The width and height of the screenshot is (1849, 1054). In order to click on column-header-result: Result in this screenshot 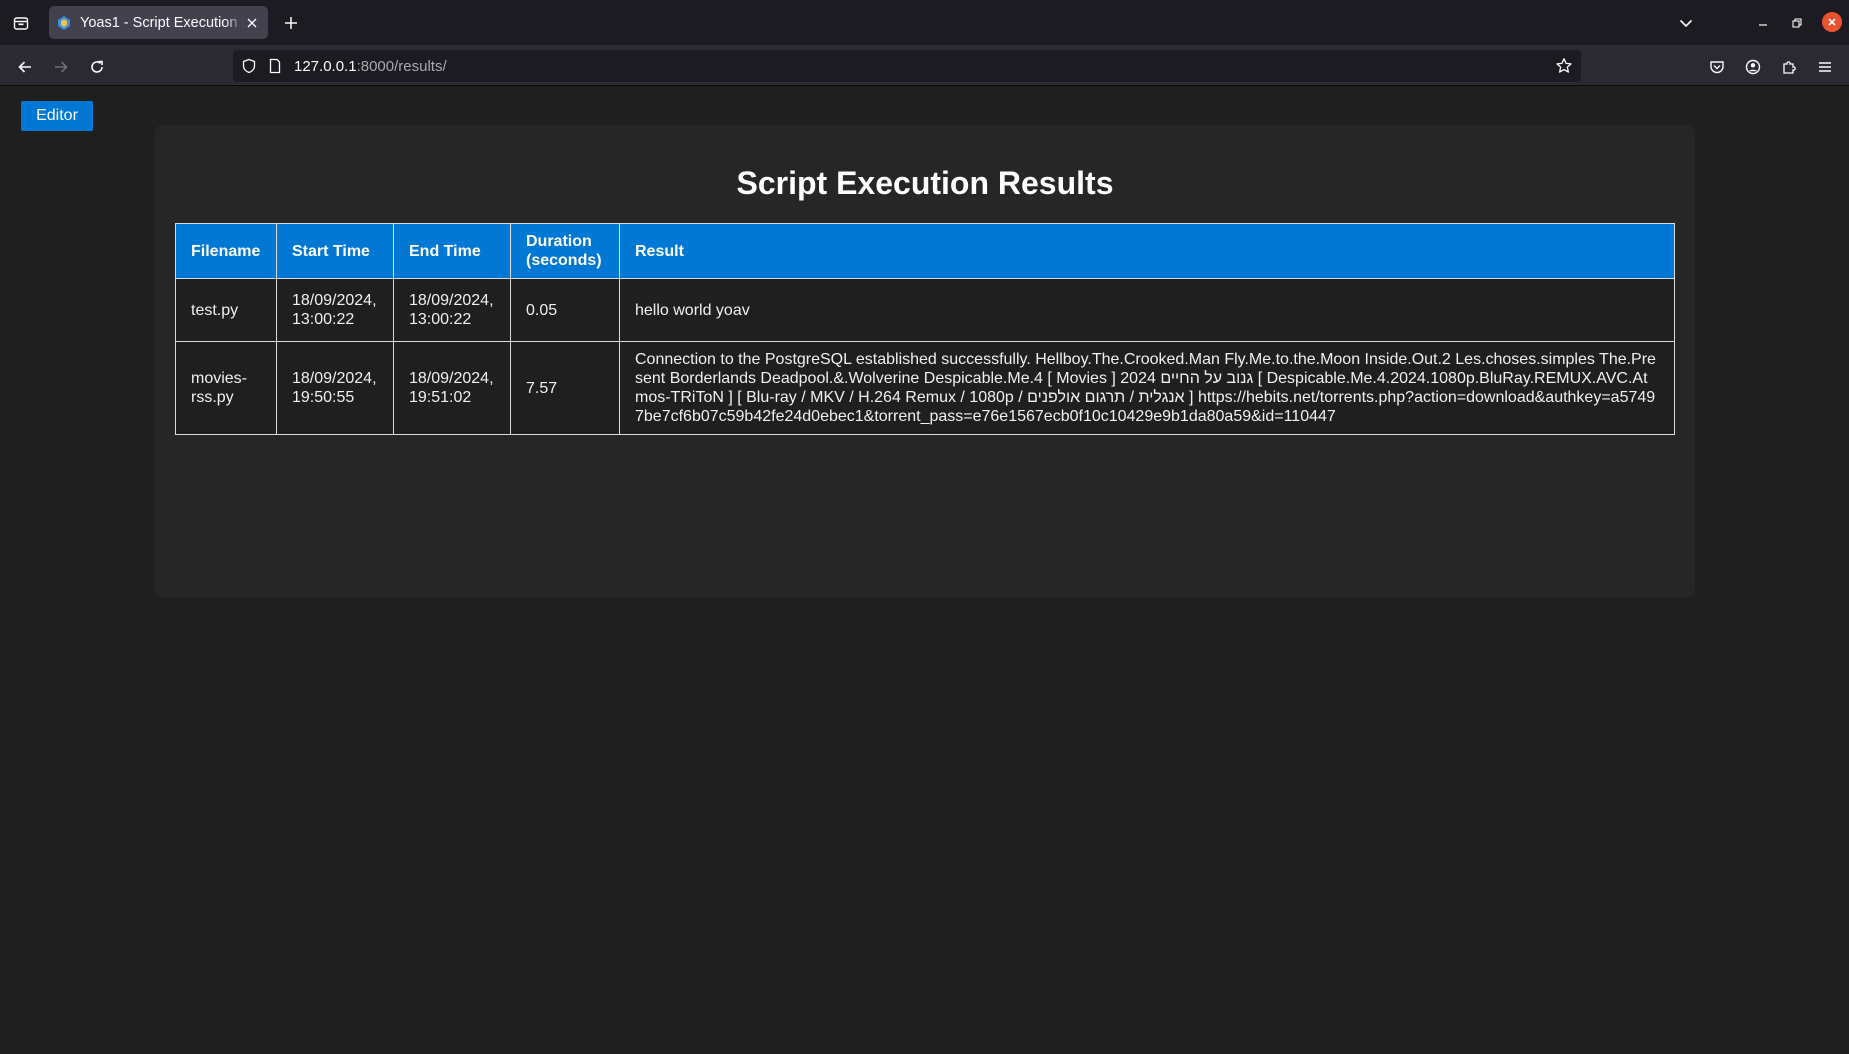, I will do `click(1147, 251)`.